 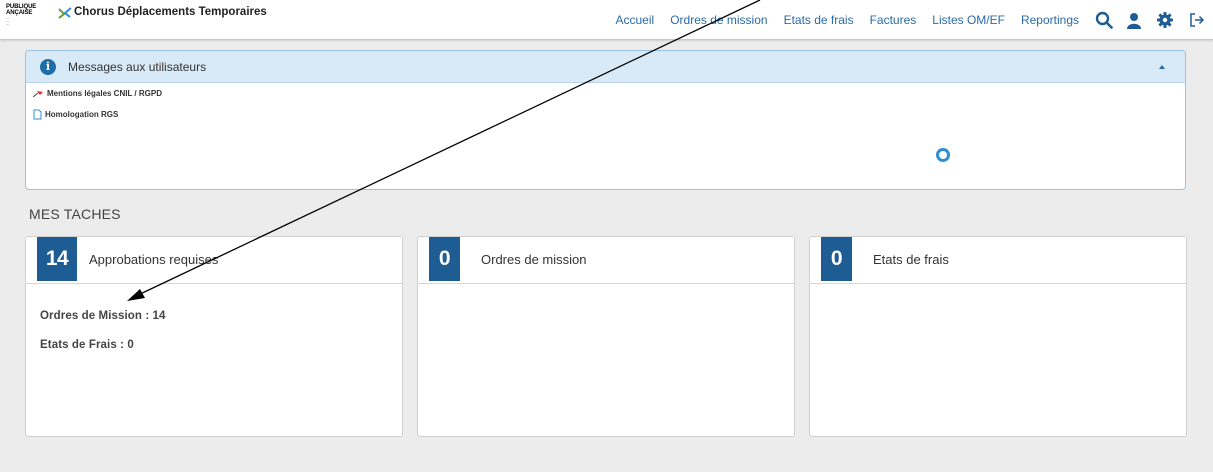 I want to click on card-title: Approbations requises, so click(x=154, y=259).